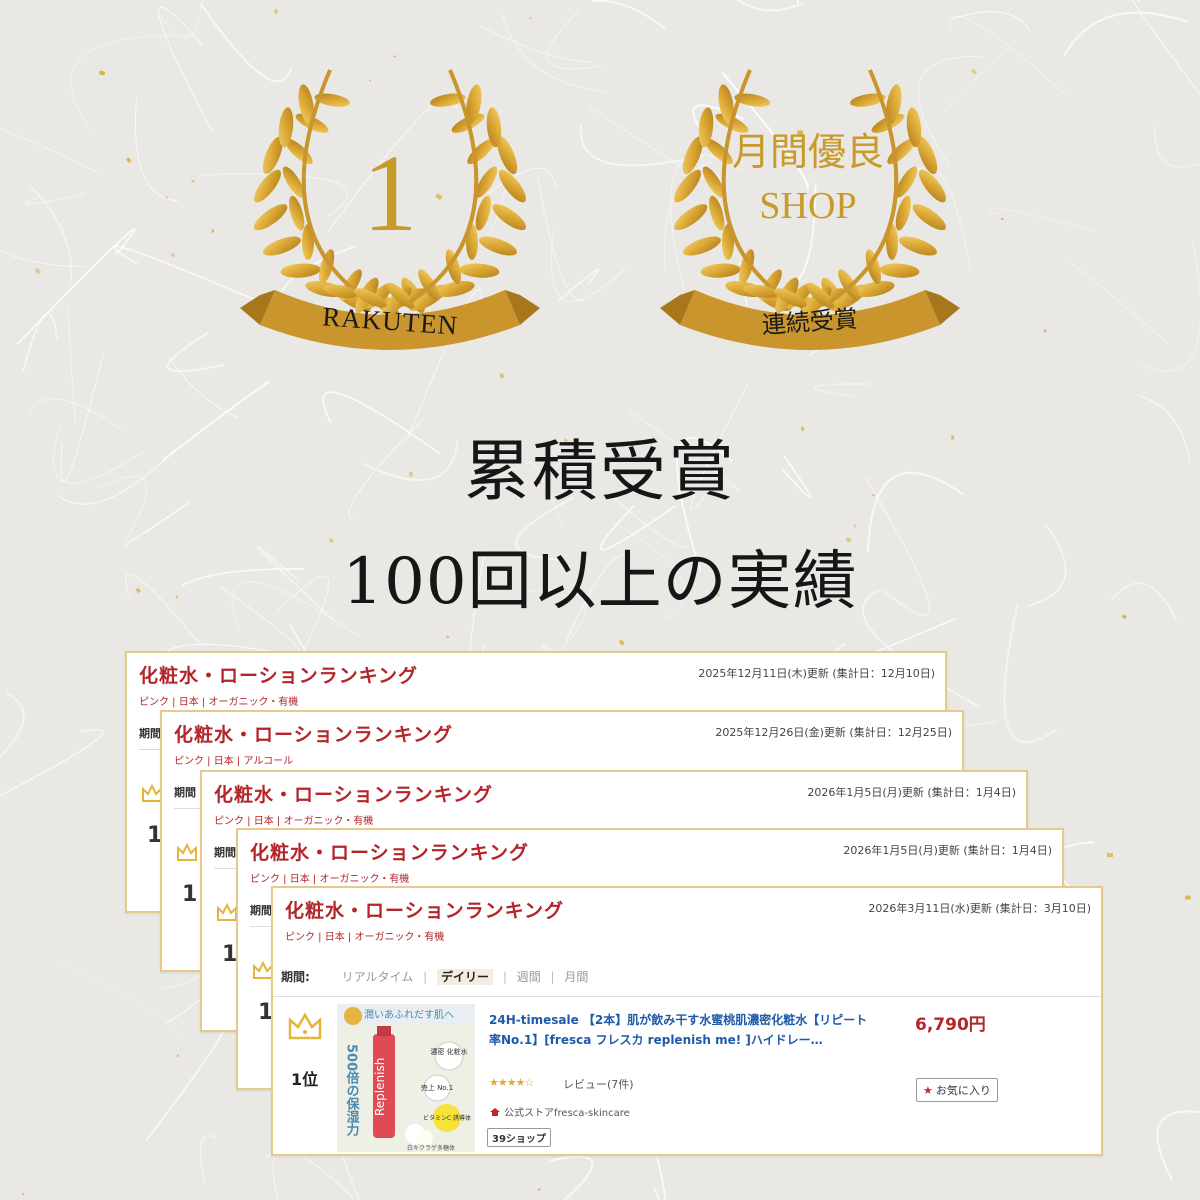 This screenshot has height=1200, width=1200. I want to click on tab-daily: デイリー, so click(464, 977).